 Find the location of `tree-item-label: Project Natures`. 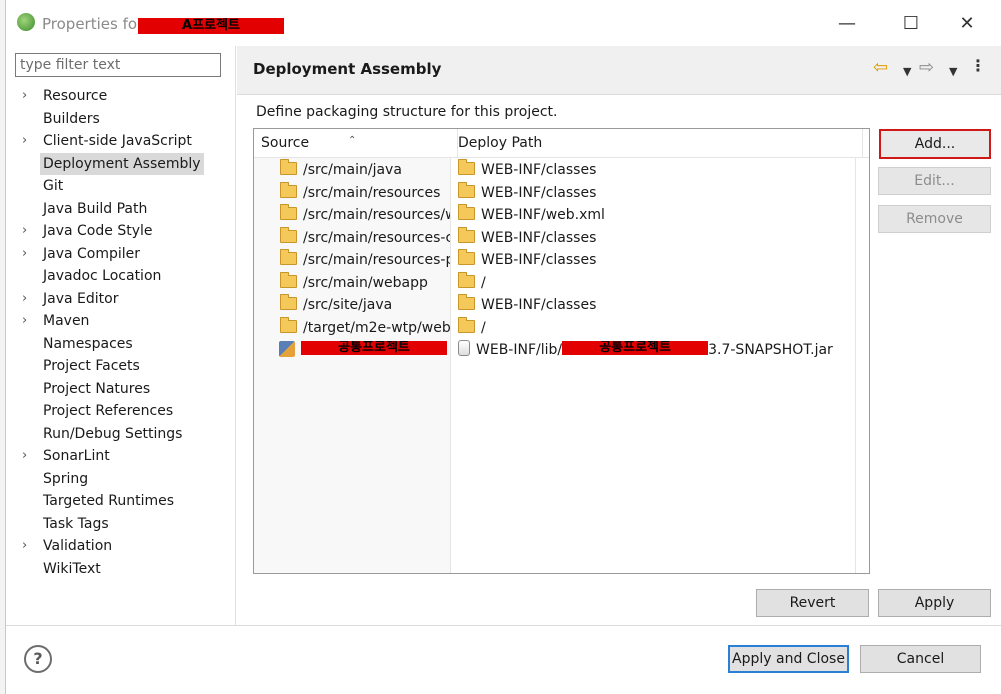

tree-item-label: Project Natures is located at coordinates (97, 388).